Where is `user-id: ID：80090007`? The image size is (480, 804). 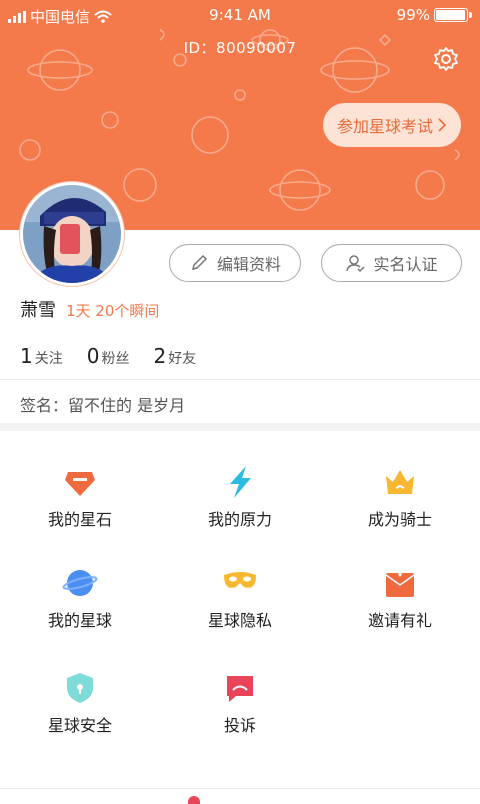 user-id: ID：80090007 is located at coordinates (240, 48).